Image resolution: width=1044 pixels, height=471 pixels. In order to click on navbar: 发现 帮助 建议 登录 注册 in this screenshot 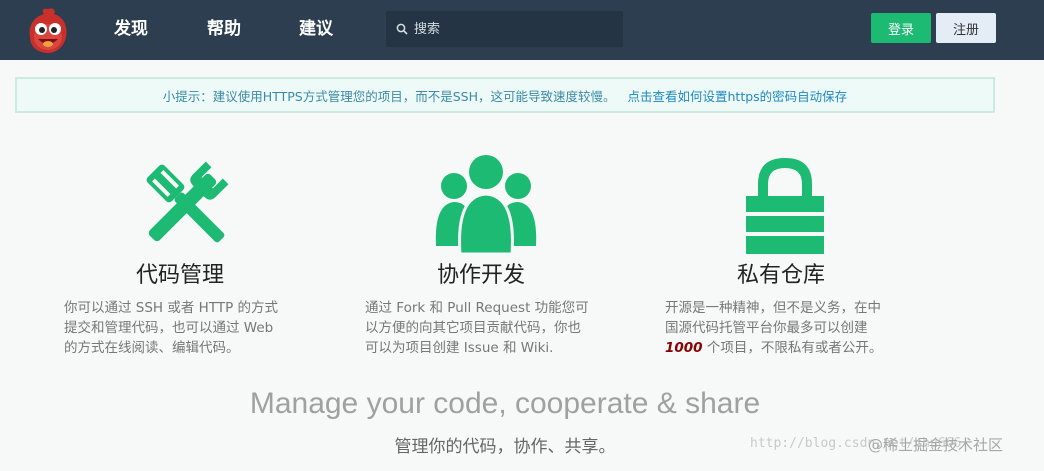, I will do `click(522, 30)`.